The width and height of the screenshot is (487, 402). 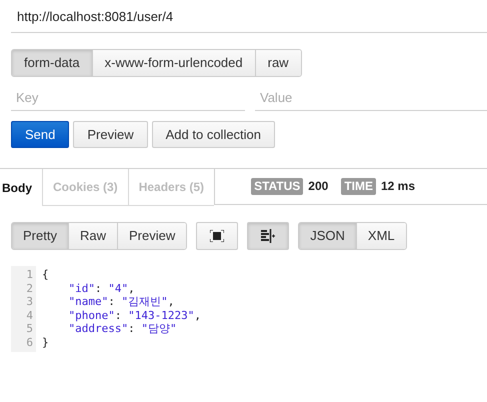 What do you see at coordinates (327, 236) in the screenshot?
I see `format-tab: JSON` at bounding box center [327, 236].